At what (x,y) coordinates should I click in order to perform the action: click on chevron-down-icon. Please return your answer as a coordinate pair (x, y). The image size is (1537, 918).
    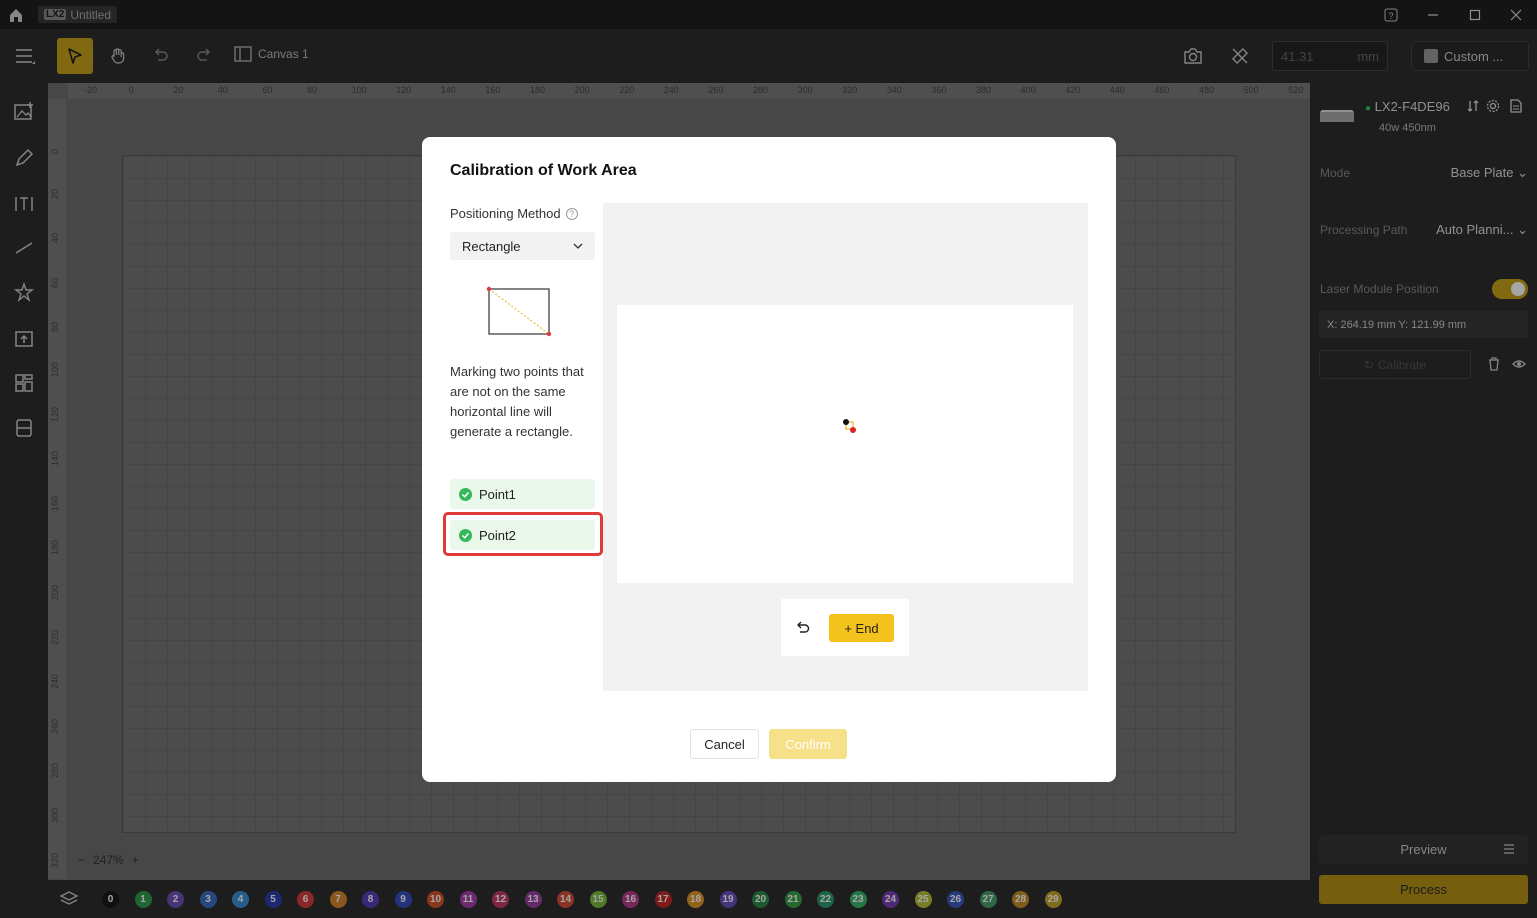
    Looking at the image, I should click on (578, 246).